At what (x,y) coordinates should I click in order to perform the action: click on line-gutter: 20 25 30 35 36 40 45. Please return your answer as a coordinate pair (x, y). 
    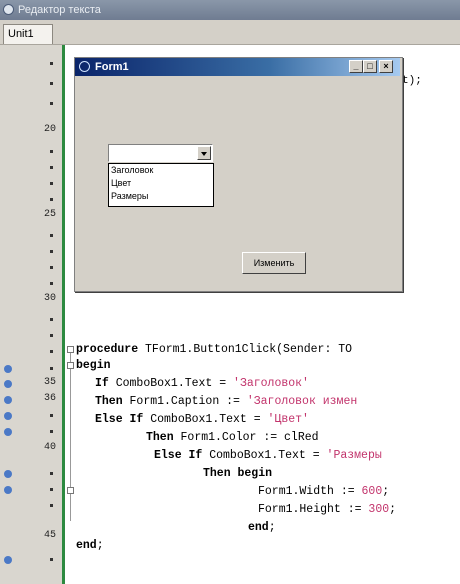
    Looking at the image, I should click on (31, 314).